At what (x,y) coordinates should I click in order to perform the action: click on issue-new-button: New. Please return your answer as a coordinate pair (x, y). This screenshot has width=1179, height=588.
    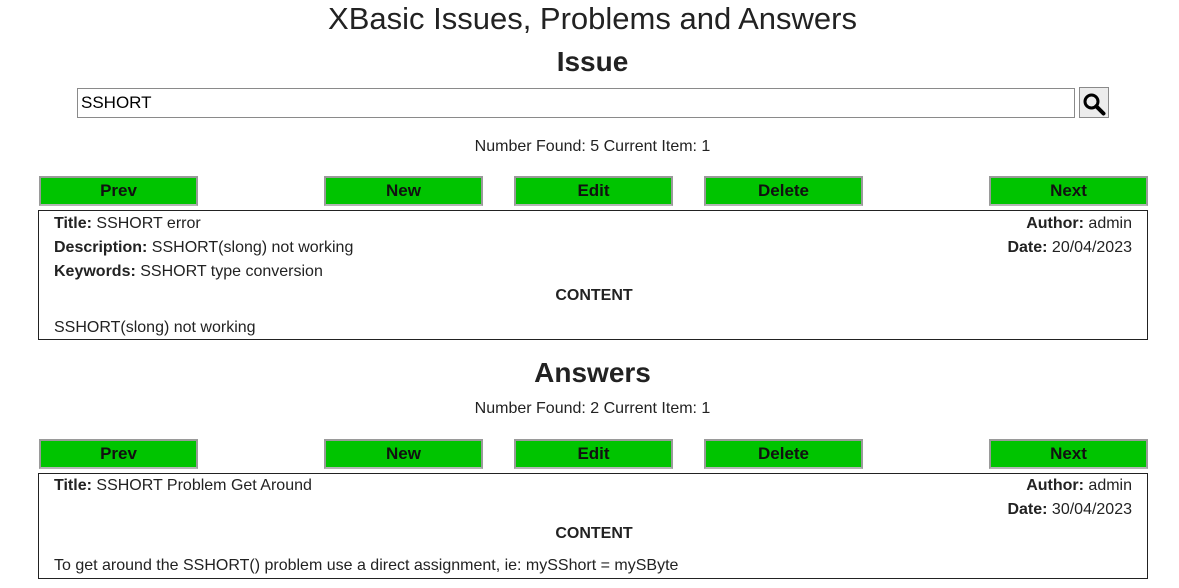
    Looking at the image, I should click on (403, 191).